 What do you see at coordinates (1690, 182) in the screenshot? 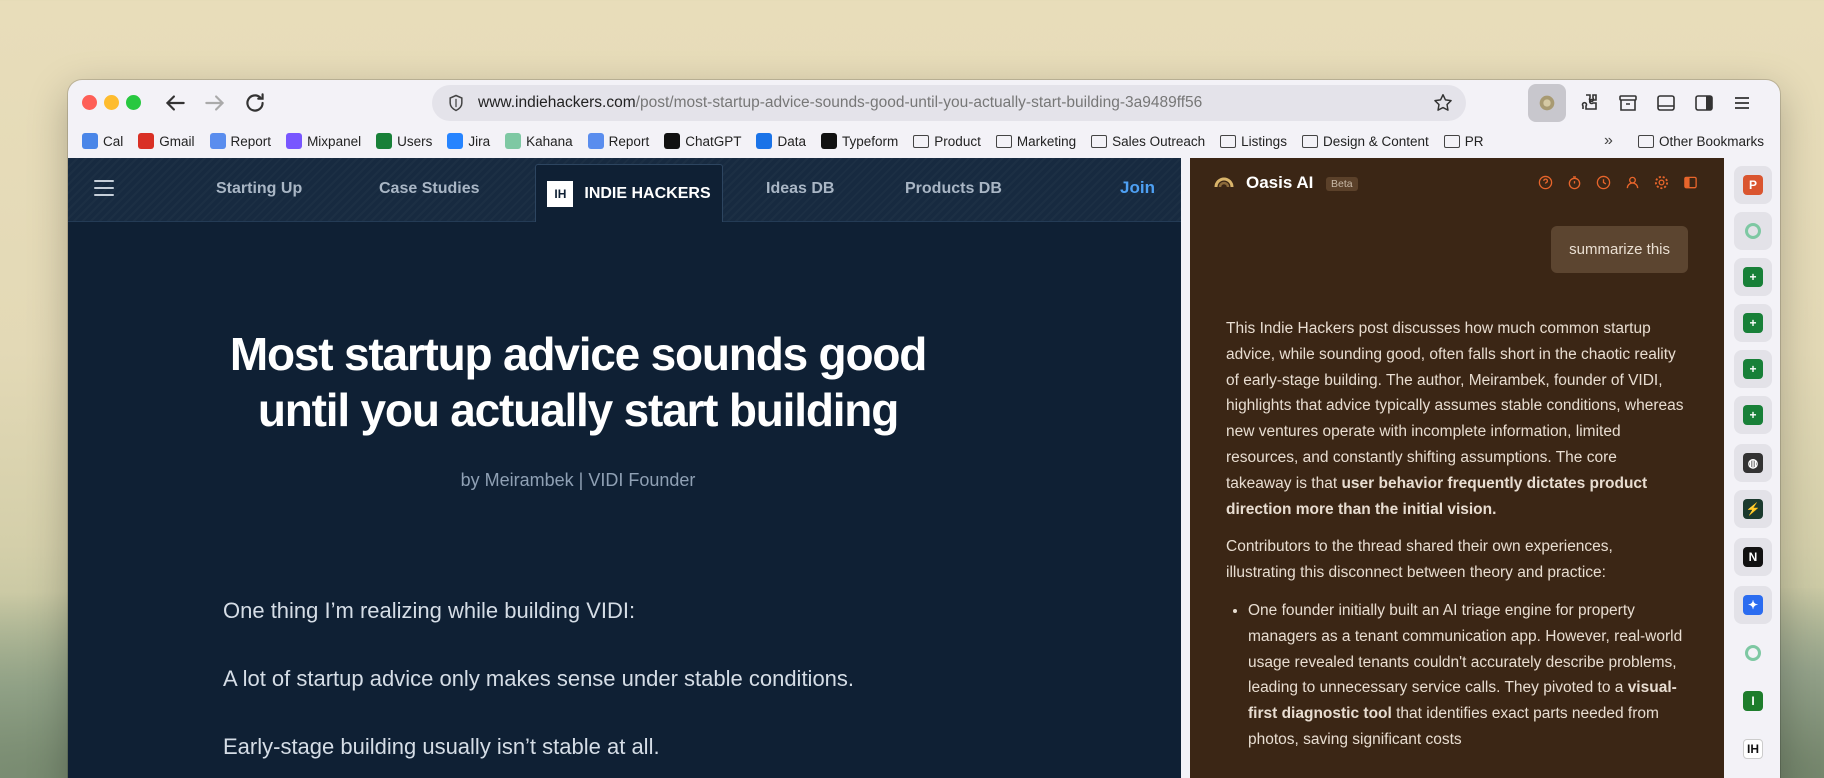
I see `collapse-panel-icon` at bounding box center [1690, 182].